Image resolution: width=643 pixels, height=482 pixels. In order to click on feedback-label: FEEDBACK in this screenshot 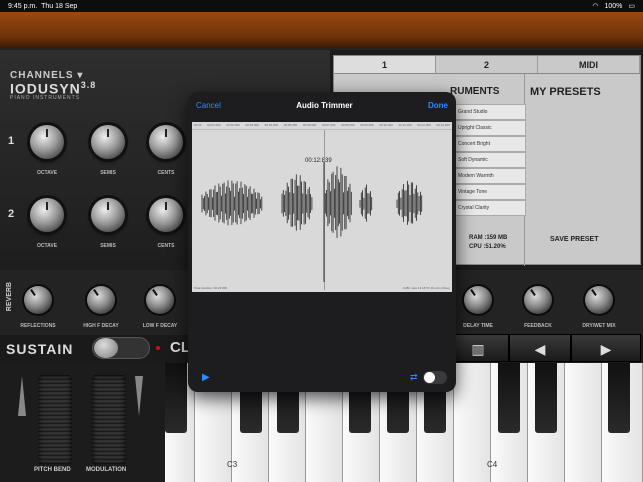, I will do `click(538, 326)`.